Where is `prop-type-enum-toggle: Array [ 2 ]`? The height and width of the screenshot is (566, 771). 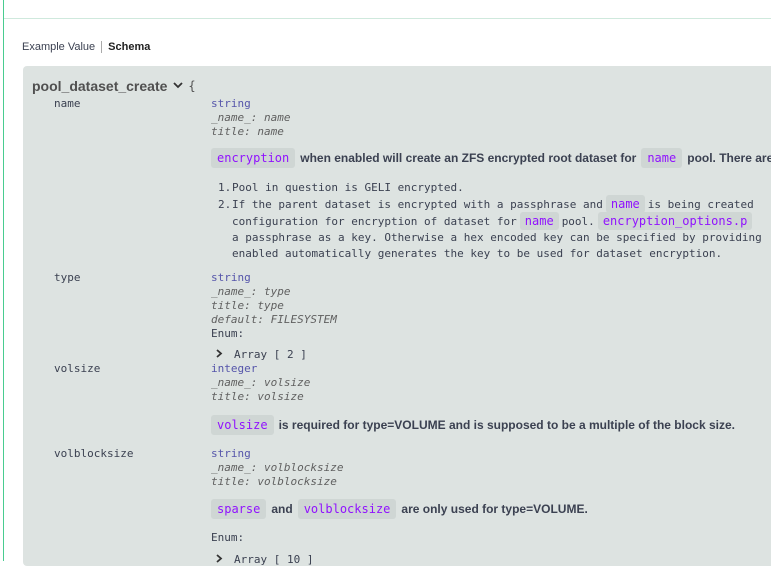 prop-type-enum-toggle: Array [ 2 ] is located at coordinates (261, 354).